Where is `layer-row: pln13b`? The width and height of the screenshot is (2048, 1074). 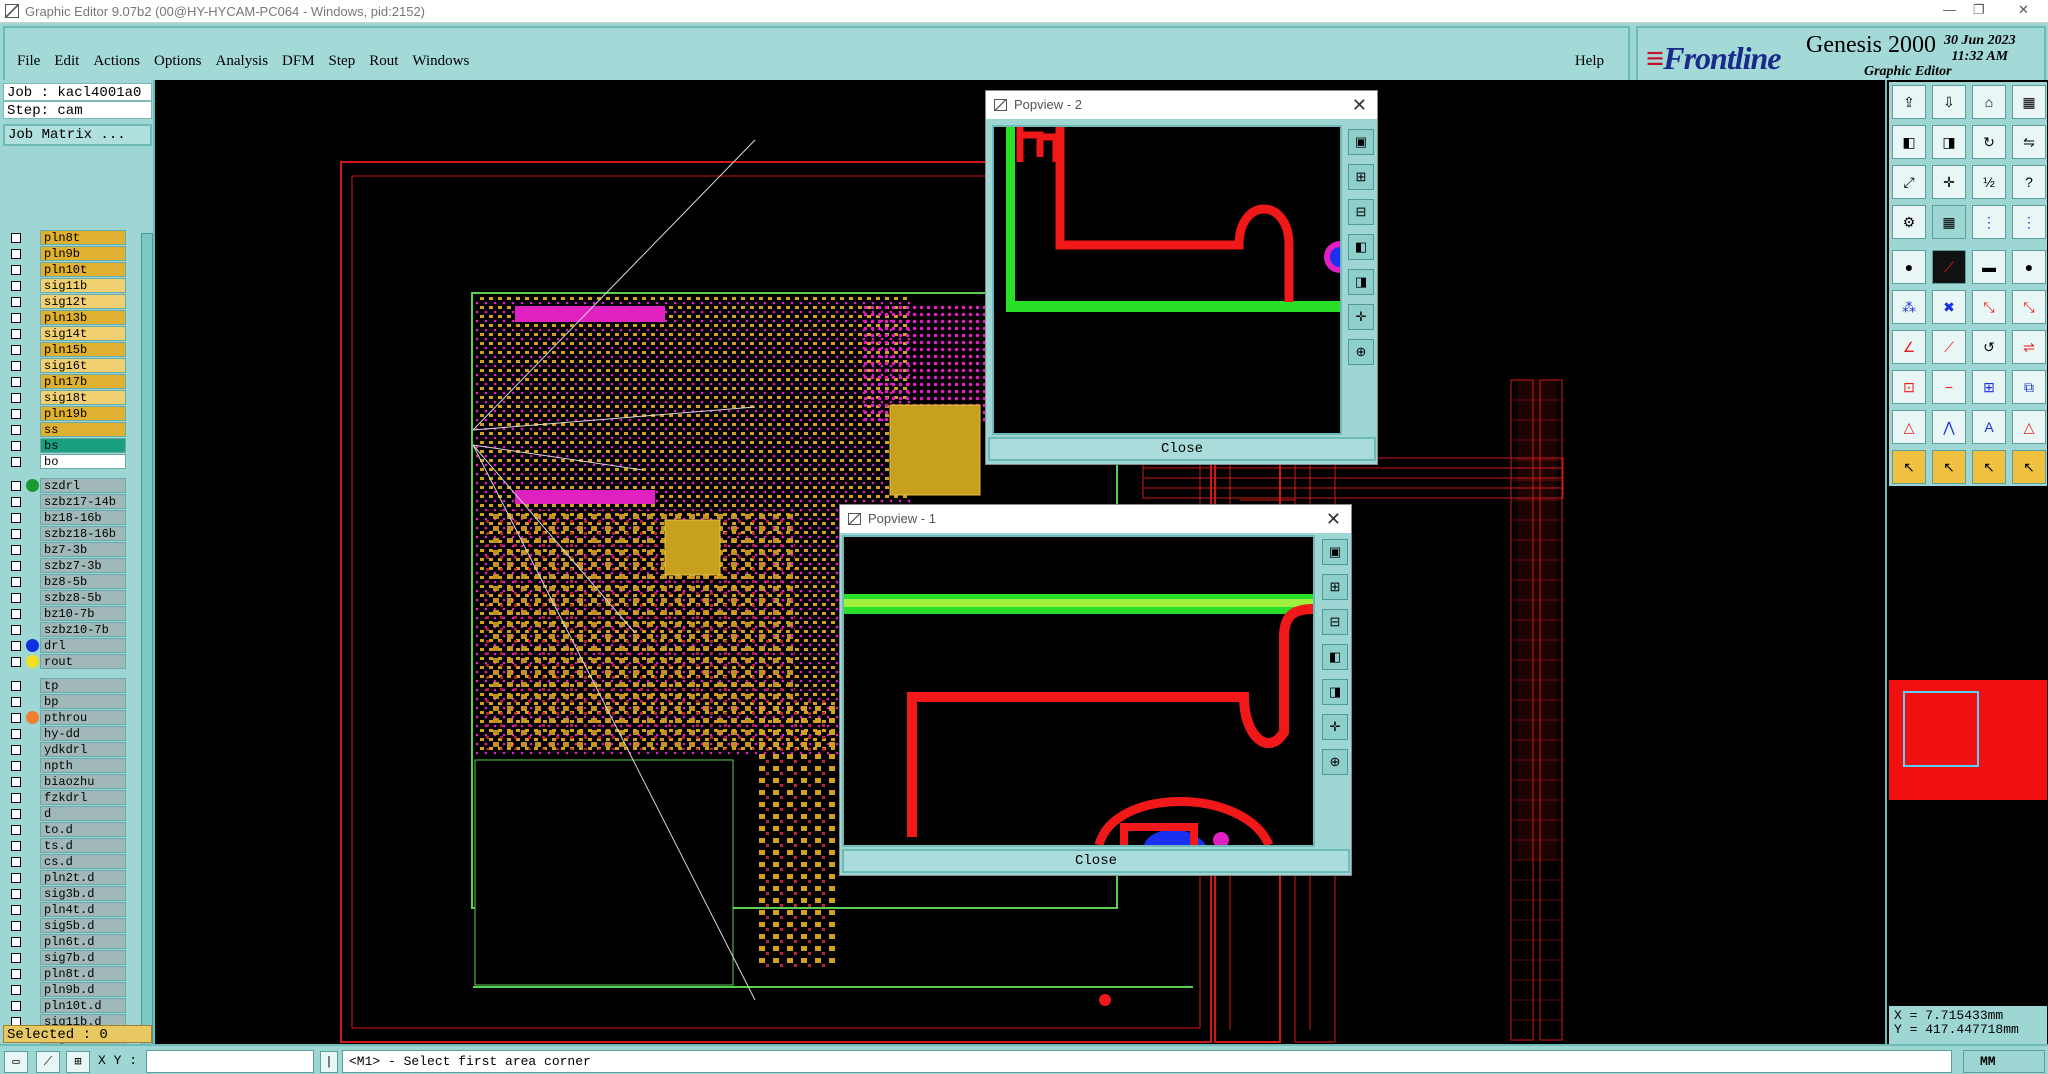 layer-row: pln13b is located at coordinates (72, 318).